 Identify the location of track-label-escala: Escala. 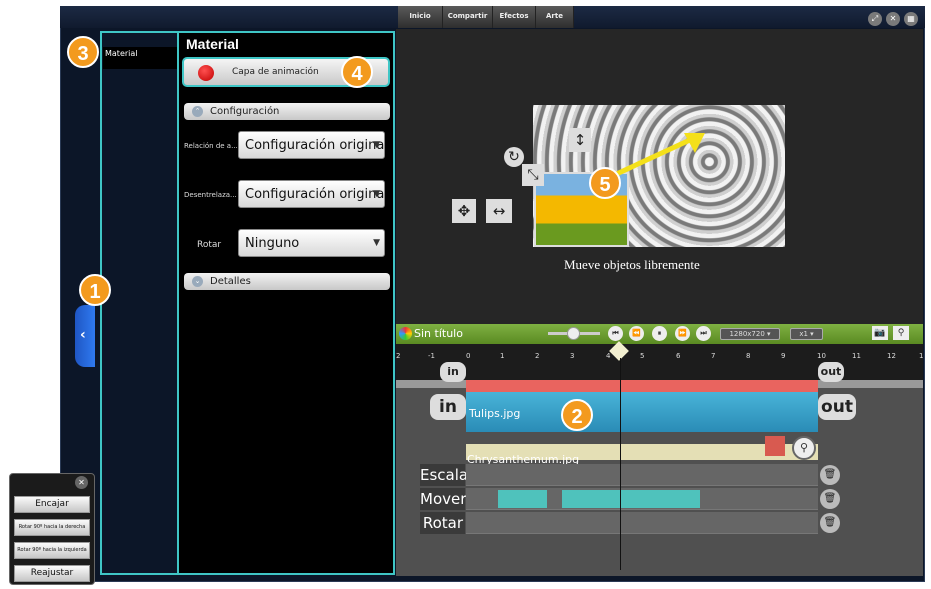
(444, 475).